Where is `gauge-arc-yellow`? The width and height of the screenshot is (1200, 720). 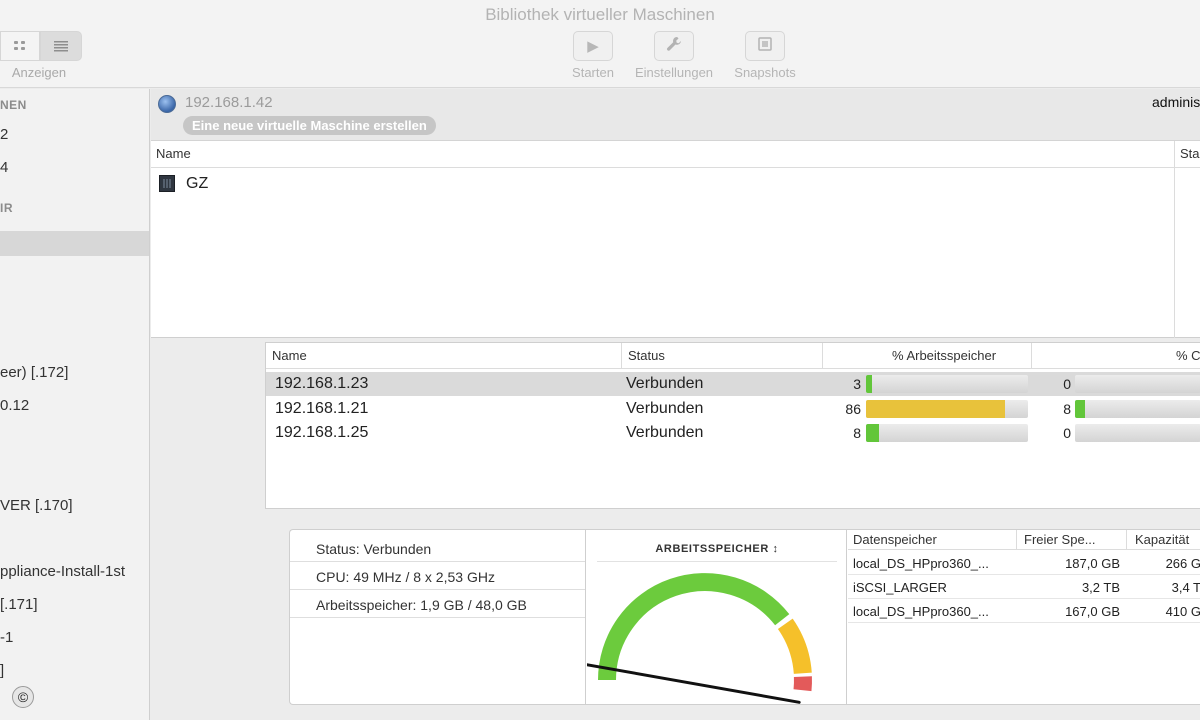 gauge-arc-yellow is located at coordinates (794, 646).